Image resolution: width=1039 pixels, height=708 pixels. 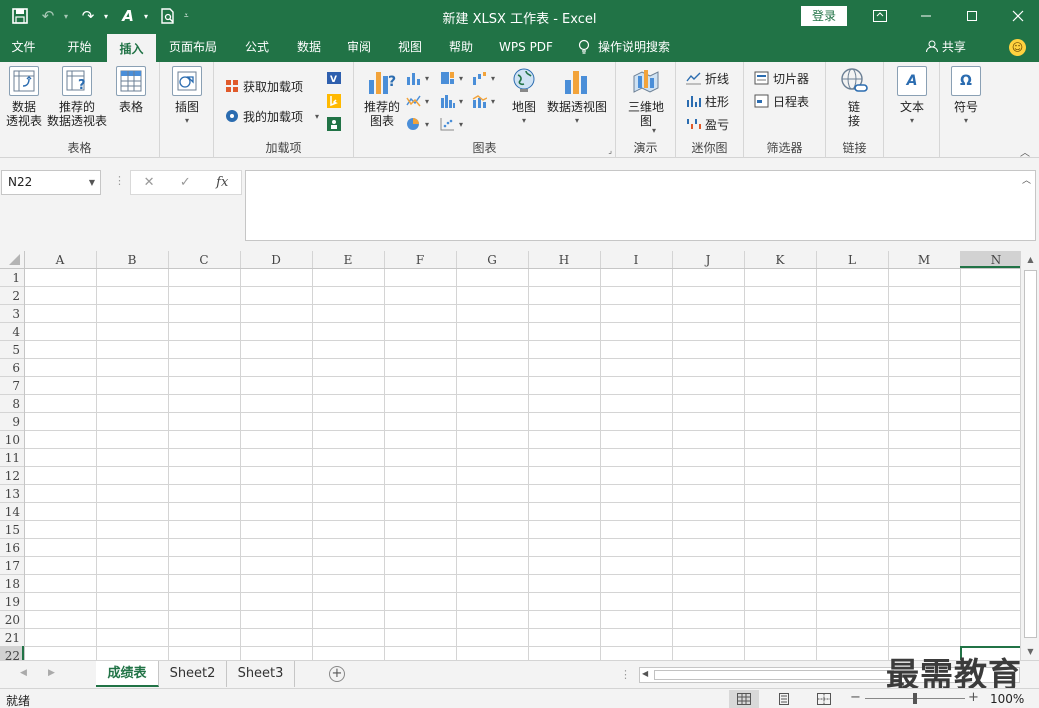 I want to click on row-header: 17, so click(x=12, y=566).